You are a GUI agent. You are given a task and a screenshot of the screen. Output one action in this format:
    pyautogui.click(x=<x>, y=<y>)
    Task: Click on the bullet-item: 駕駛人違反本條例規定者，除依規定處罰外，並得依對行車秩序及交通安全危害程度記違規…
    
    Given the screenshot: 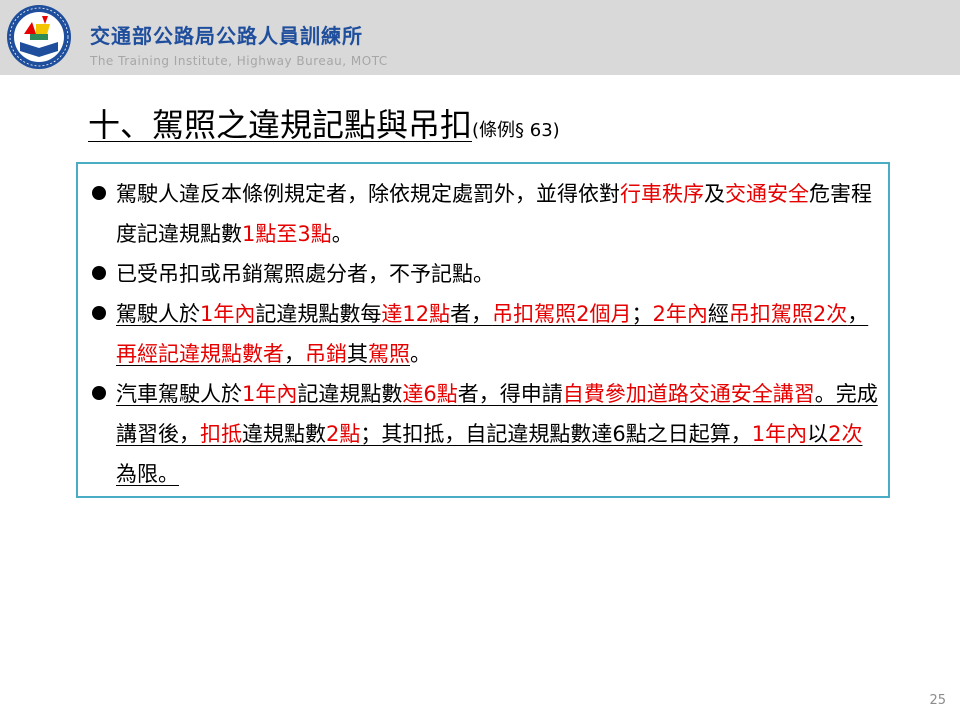 What is the action you would take?
    pyautogui.click(x=485, y=214)
    